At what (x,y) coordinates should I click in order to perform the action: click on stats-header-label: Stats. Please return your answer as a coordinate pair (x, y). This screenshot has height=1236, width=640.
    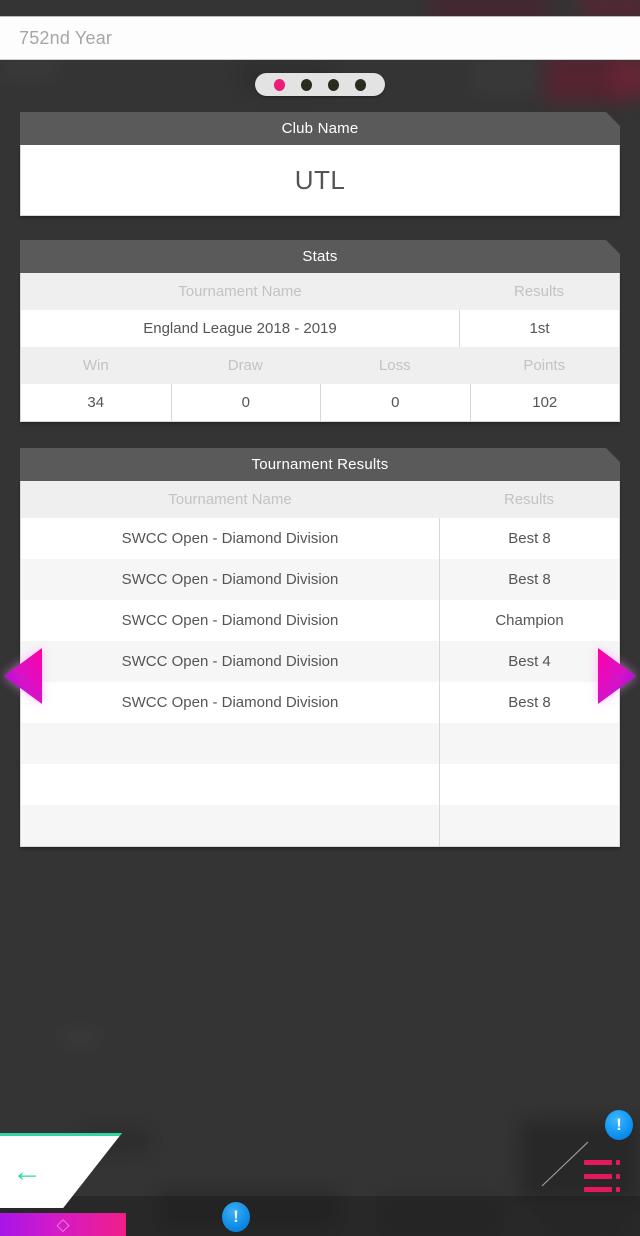
    Looking at the image, I should click on (320, 256).